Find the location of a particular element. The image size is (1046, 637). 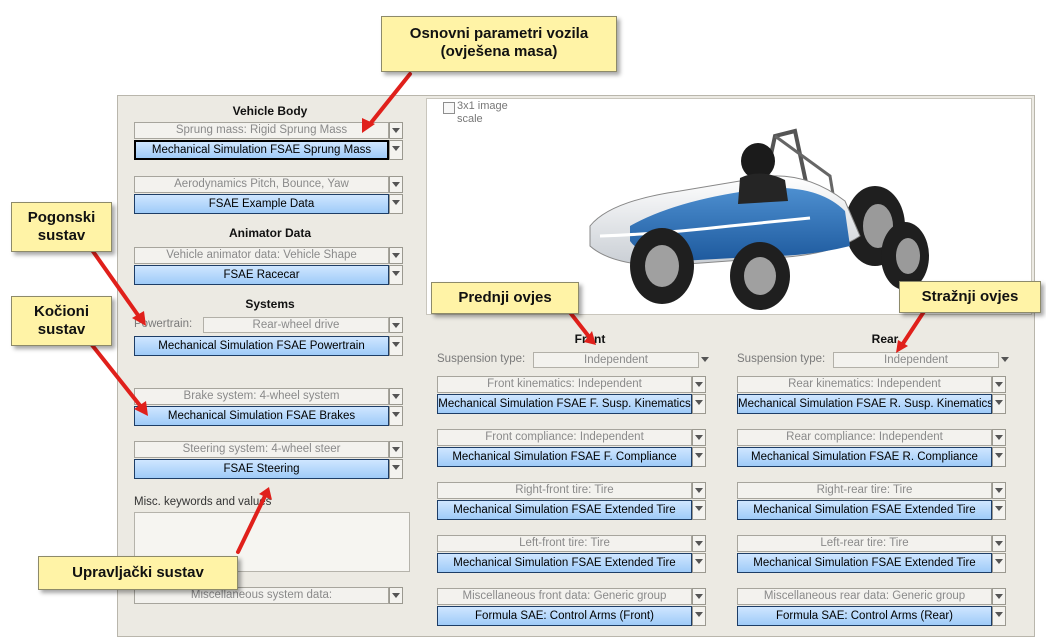

left-front-tire-dataset-link: Mechanical Simulation FSAE Extended Tire is located at coordinates (564, 563).